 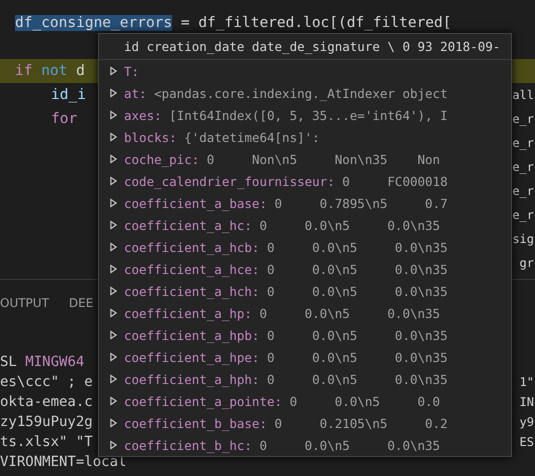 I want to click on variable-row: coche_pic: 0 Non\n5 Non\n35 Non, so click(x=305, y=159).